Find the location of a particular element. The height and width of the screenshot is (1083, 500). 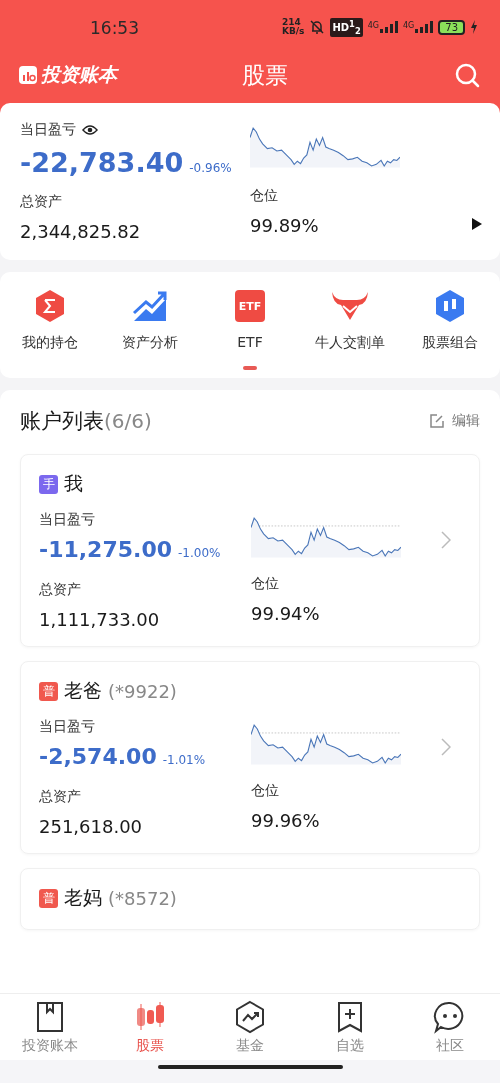

account-card: 普 老妈 (*8572) is located at coordinates (250, 899).